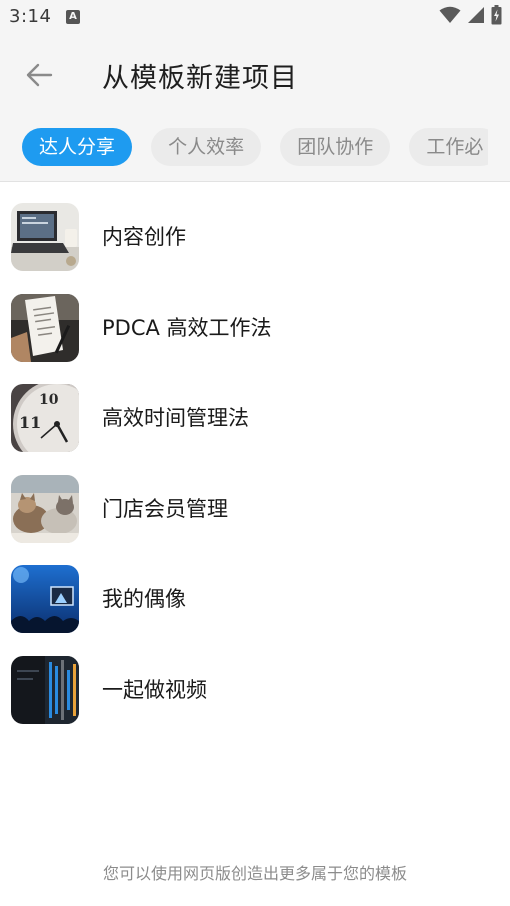 The height and width of the screenshot is (906, 510). What do you see at coordinates (335, 147) in the screenshot?
I see `tab-team-collaboration: 团队协作` at bounding box center [335, 147].